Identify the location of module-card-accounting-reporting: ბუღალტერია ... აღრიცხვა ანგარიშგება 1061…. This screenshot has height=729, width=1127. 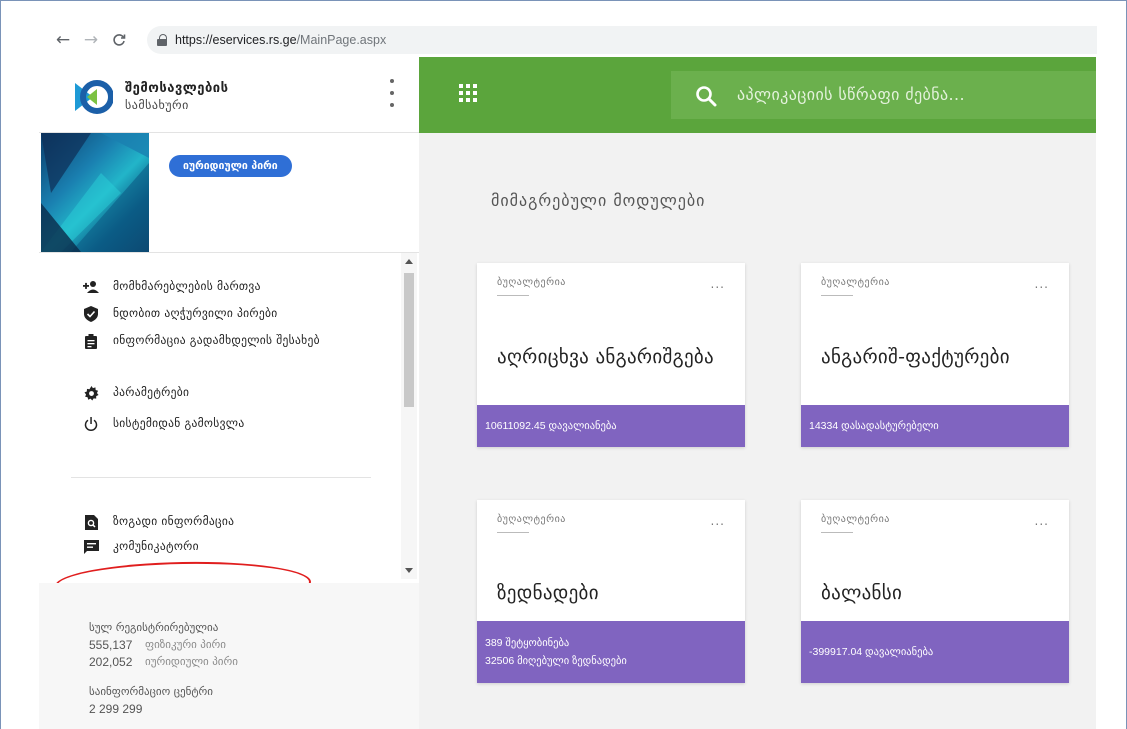
(611, 355).